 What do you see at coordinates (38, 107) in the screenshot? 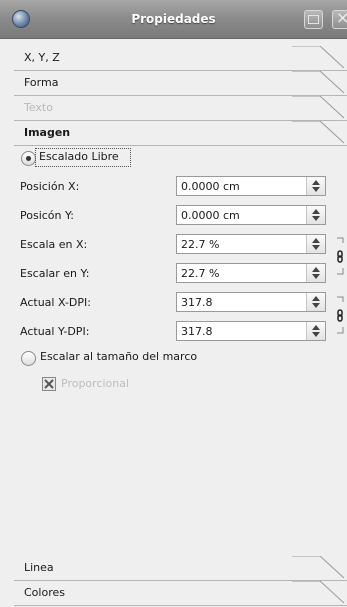
I see `section-texto-label: Texto` at bounding box center [38, 107].